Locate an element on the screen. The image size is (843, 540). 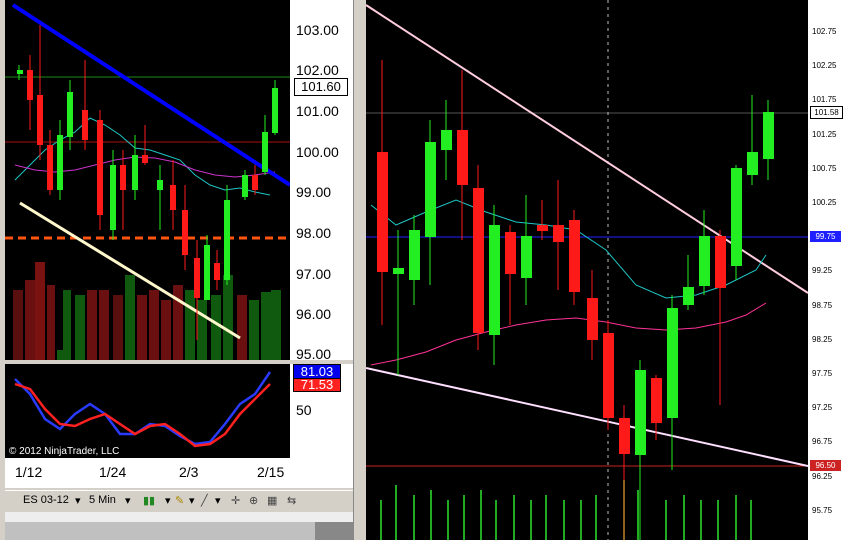
right-tick: 100.25 is located at coordinates (824, 202).